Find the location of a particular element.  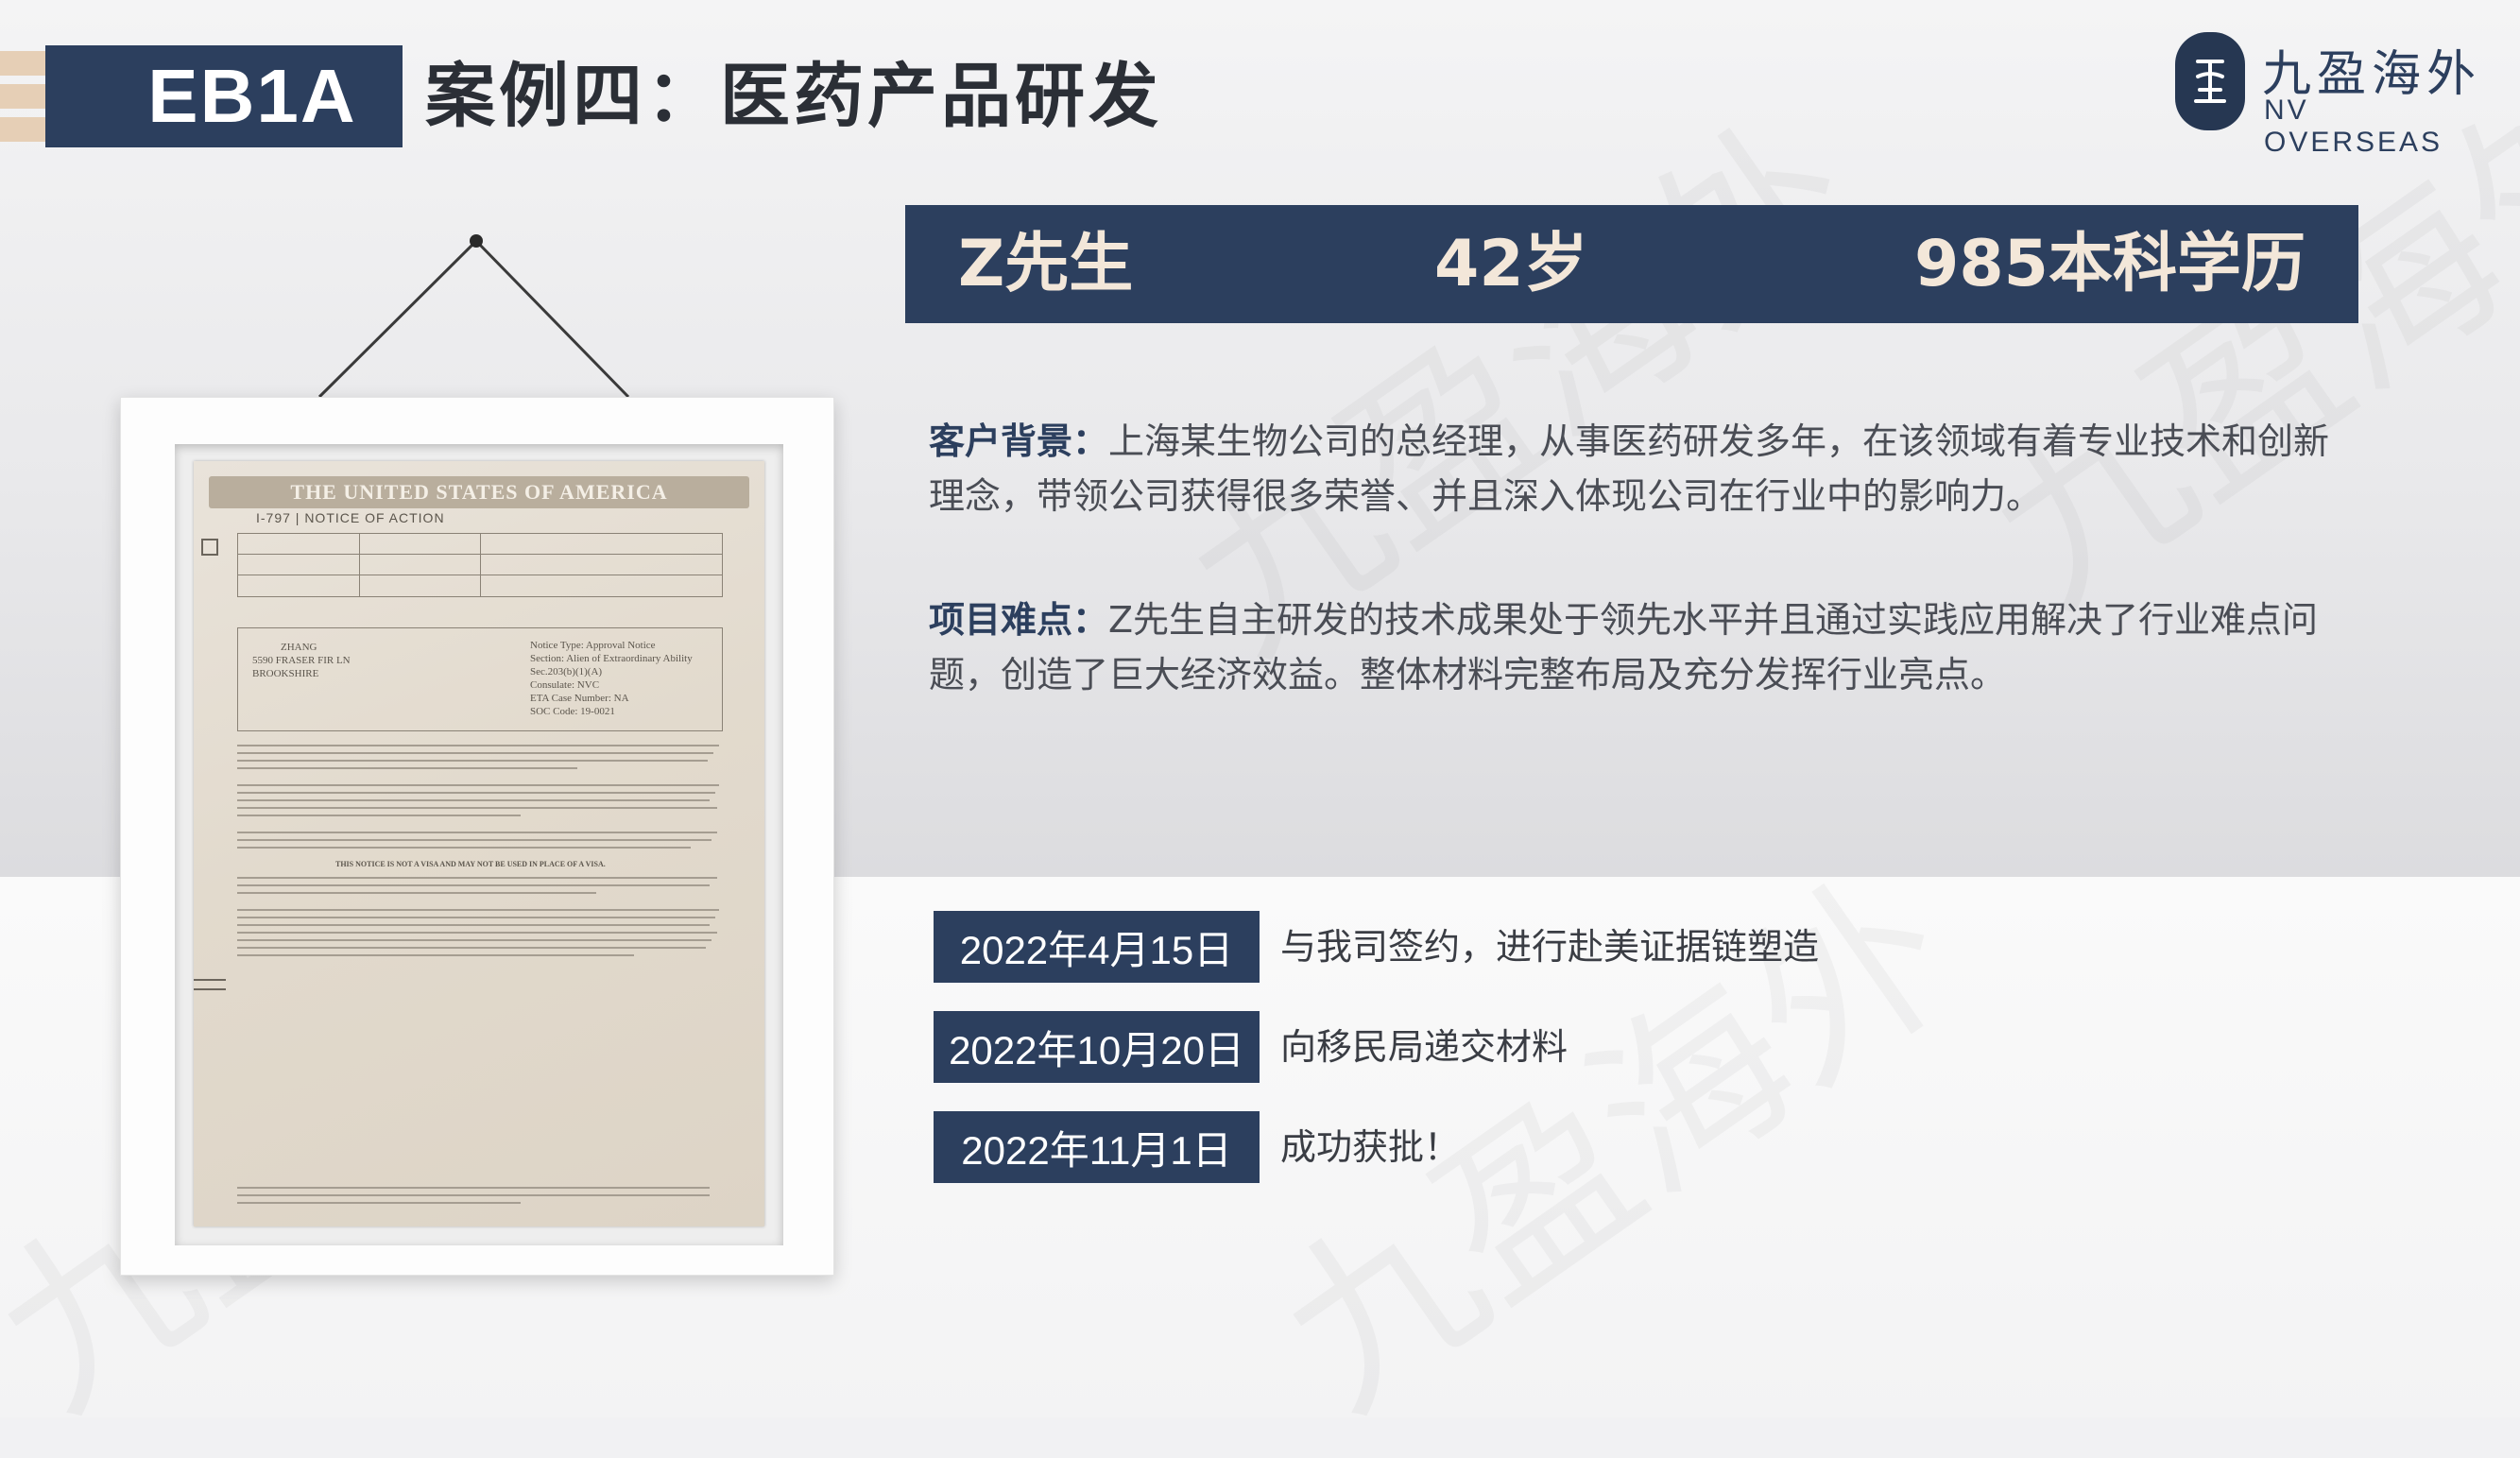

hanging-string is located at coordinates (473, 316).